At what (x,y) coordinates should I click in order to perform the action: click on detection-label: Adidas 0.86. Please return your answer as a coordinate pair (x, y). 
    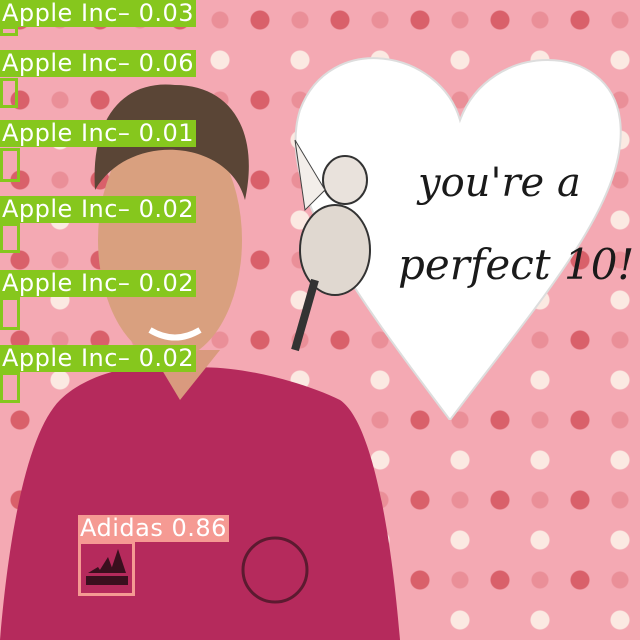
    Looking at the image, I should click on (153, 528).